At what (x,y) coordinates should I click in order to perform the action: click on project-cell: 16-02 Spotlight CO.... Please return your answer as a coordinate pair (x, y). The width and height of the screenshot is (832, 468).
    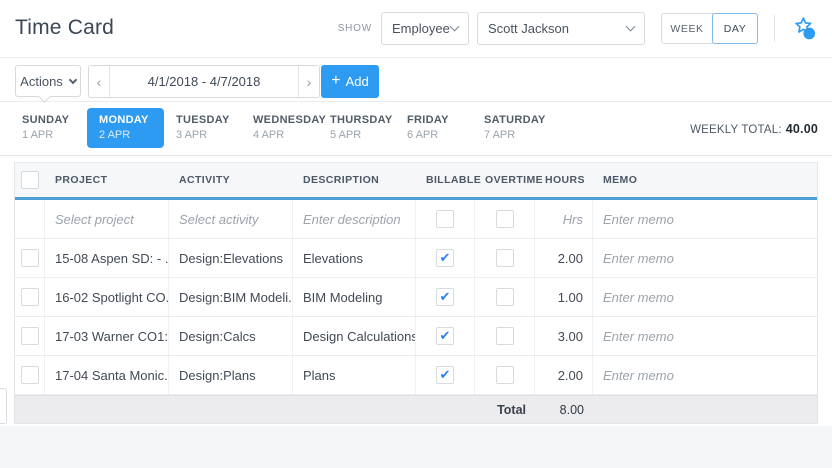
    Looking at the image, I should click on (107, 297).